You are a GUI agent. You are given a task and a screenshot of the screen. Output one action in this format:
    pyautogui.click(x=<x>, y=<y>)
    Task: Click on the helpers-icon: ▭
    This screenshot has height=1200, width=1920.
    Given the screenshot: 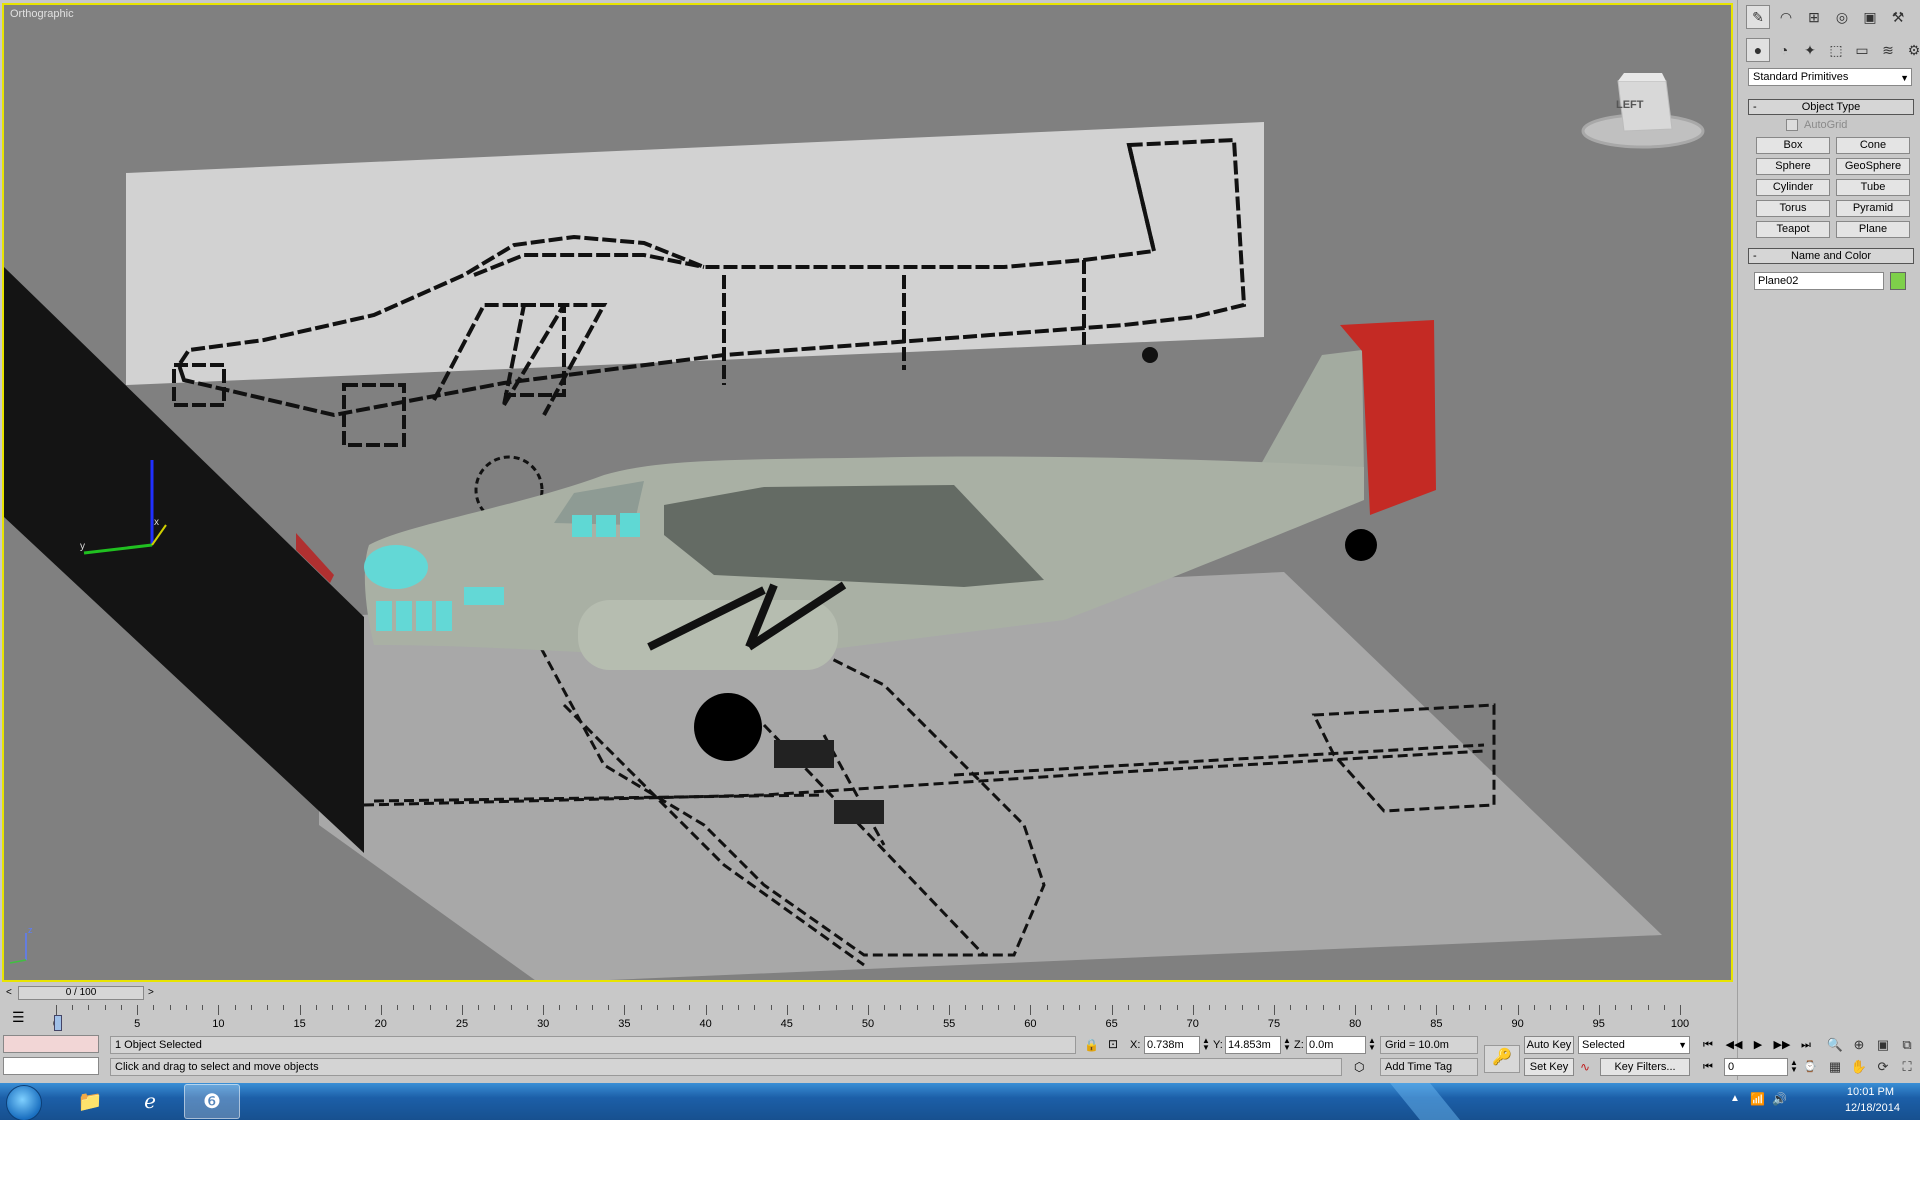 What is the action you would take?
    pyautogui.click(x=1862, y=50)
    